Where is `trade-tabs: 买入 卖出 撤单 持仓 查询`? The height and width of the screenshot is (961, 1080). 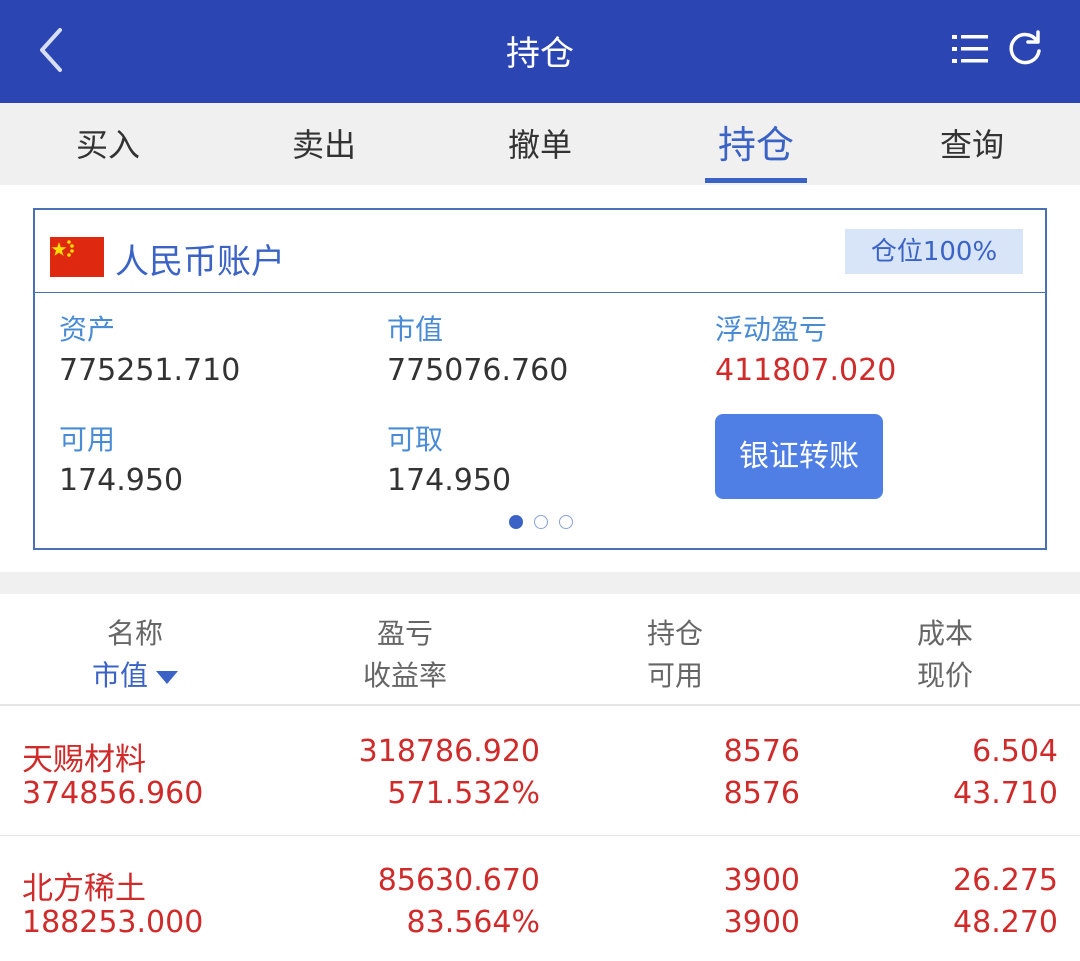
trade-tabs: 买入 卖出 撤单 持仓 查询 is located at coordinates (540, 144).